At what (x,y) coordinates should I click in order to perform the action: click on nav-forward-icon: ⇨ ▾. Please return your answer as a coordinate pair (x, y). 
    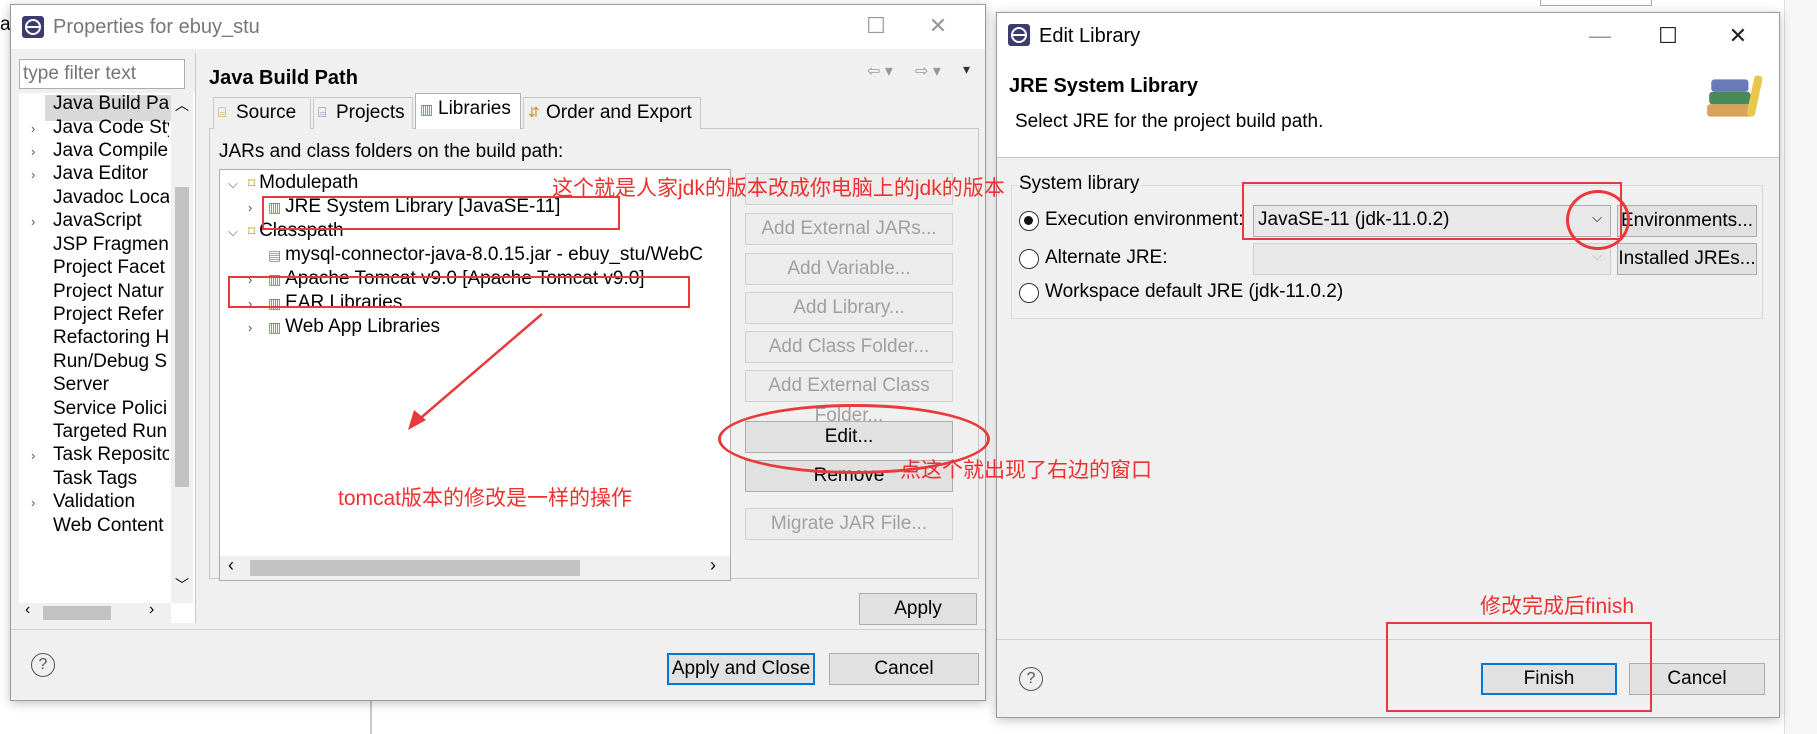
    Looking at the image, I should click on (928, 71).